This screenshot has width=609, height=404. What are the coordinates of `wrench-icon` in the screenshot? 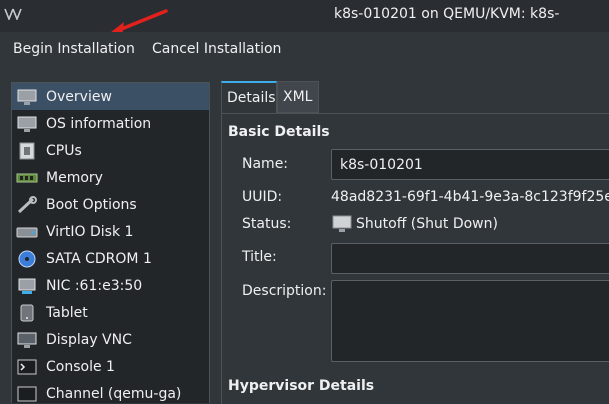 It's located at (27, 204).